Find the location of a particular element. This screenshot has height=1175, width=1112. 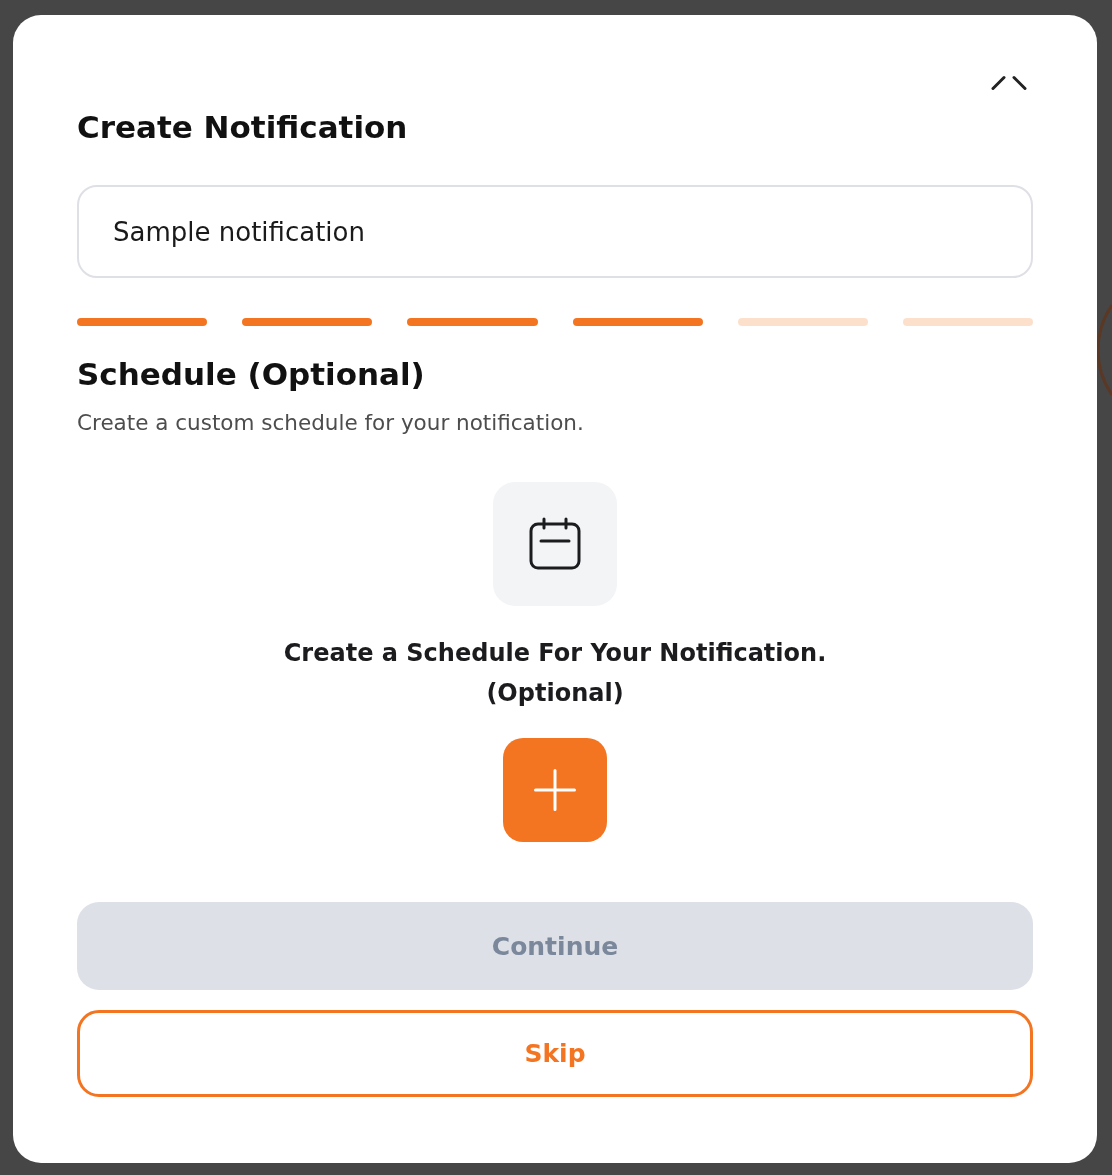

calendar-icon is located at coordinates (555, 544).